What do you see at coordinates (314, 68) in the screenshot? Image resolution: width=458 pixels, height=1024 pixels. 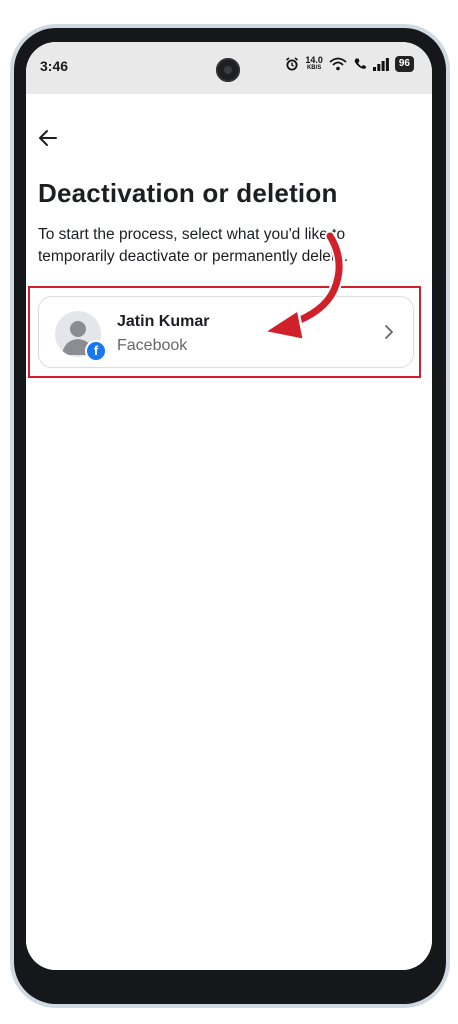 I see `network-speed-unit: KB/S` at bounding box center [314, 68].